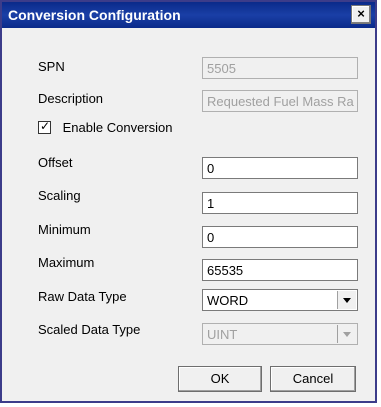  What do you see at coordinates (59, 195) in the screenshot?
I see `scaling-label: Scaling` at bounding box center [59, 195].